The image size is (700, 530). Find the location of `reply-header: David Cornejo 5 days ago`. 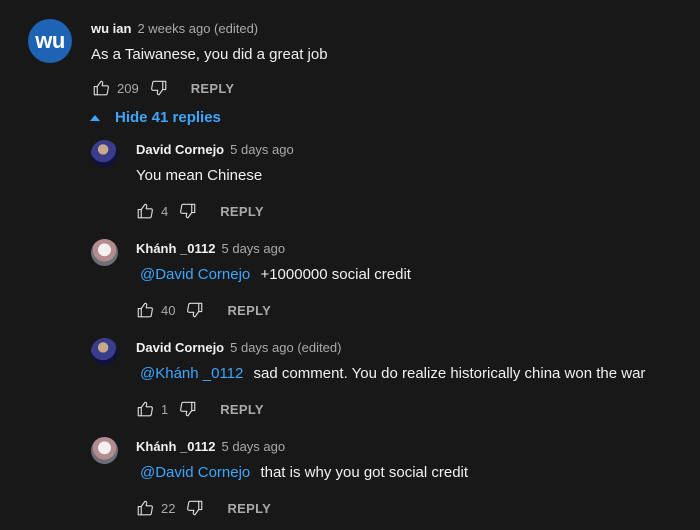

reply-header: David Cornejo 5 days ago is located at coordinates (215, 149).